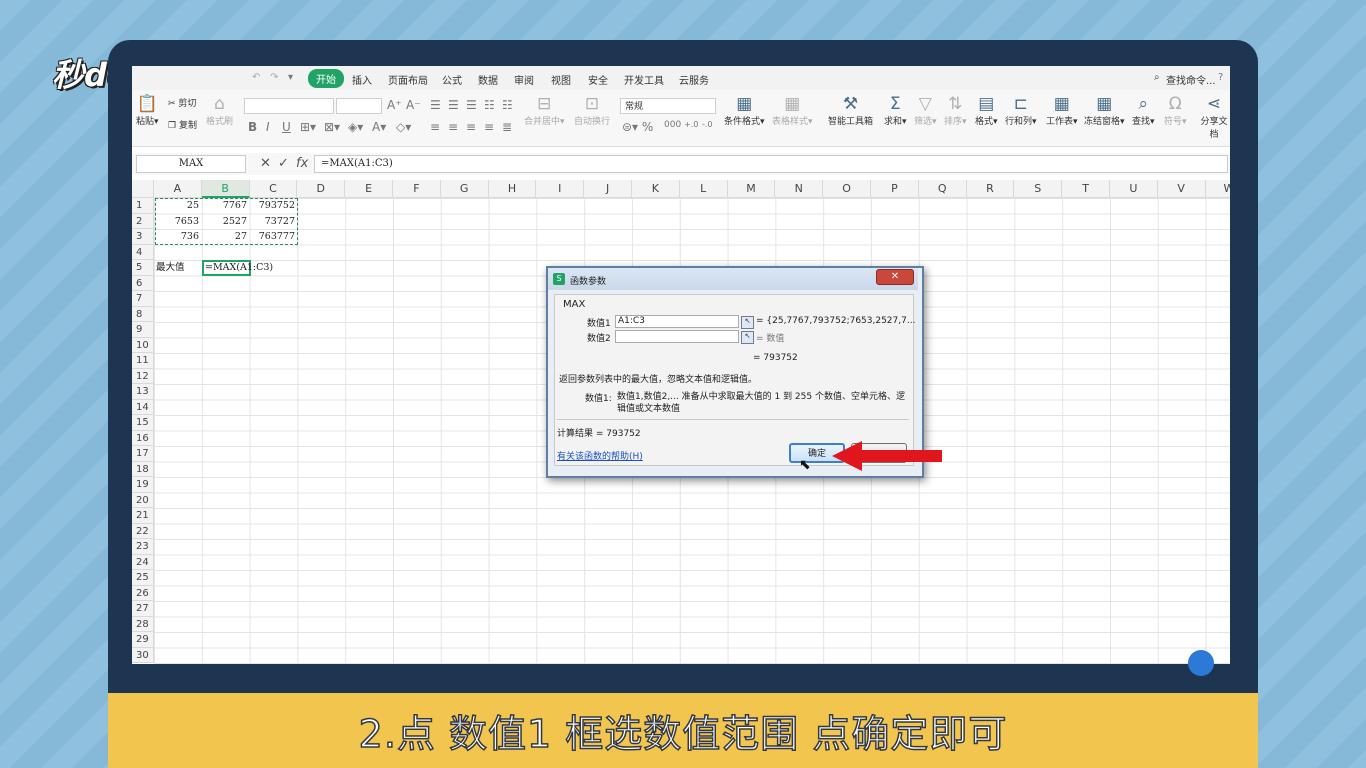 This screenshot has width=1366, height=768. Describe the element at coordinates (326, 78) in the screenshot. I see `menu-item-home: 开始` at that location.